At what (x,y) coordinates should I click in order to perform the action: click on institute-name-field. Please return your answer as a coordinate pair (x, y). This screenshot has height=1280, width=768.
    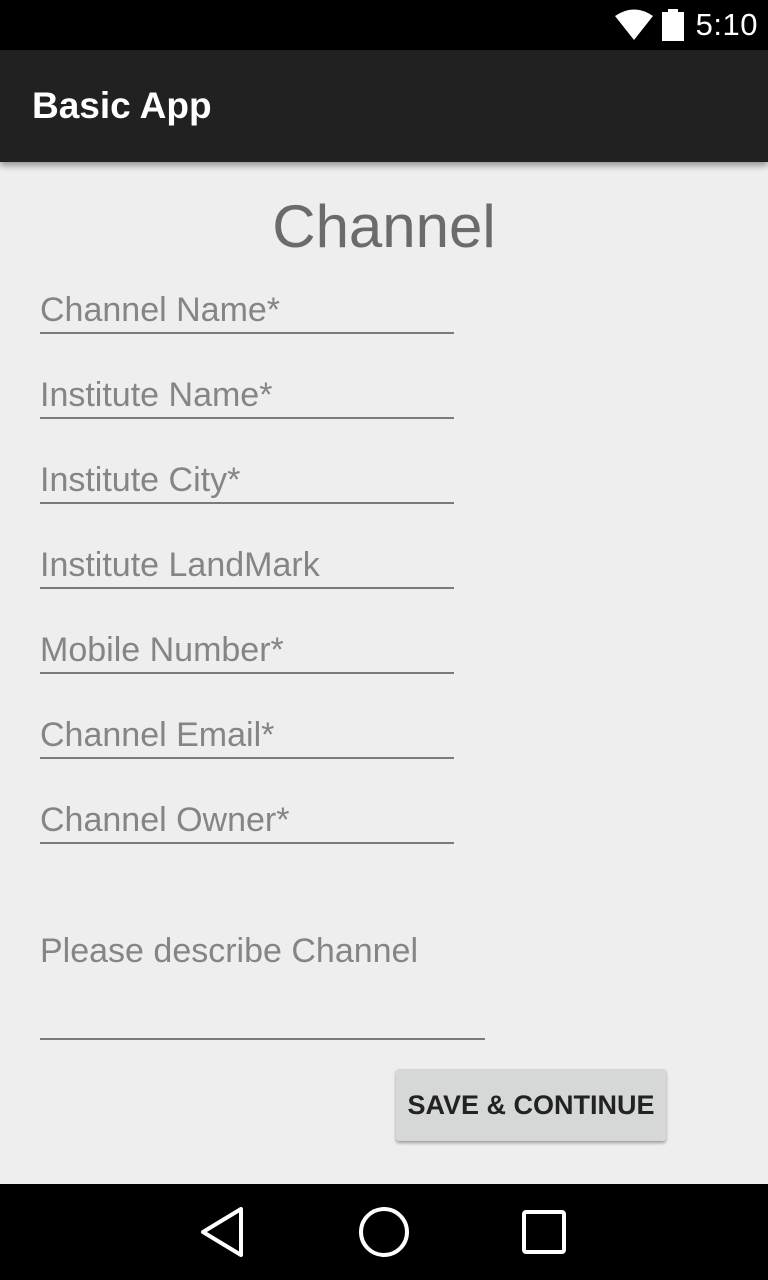
    Looking at the image, I should click on (247, 396).